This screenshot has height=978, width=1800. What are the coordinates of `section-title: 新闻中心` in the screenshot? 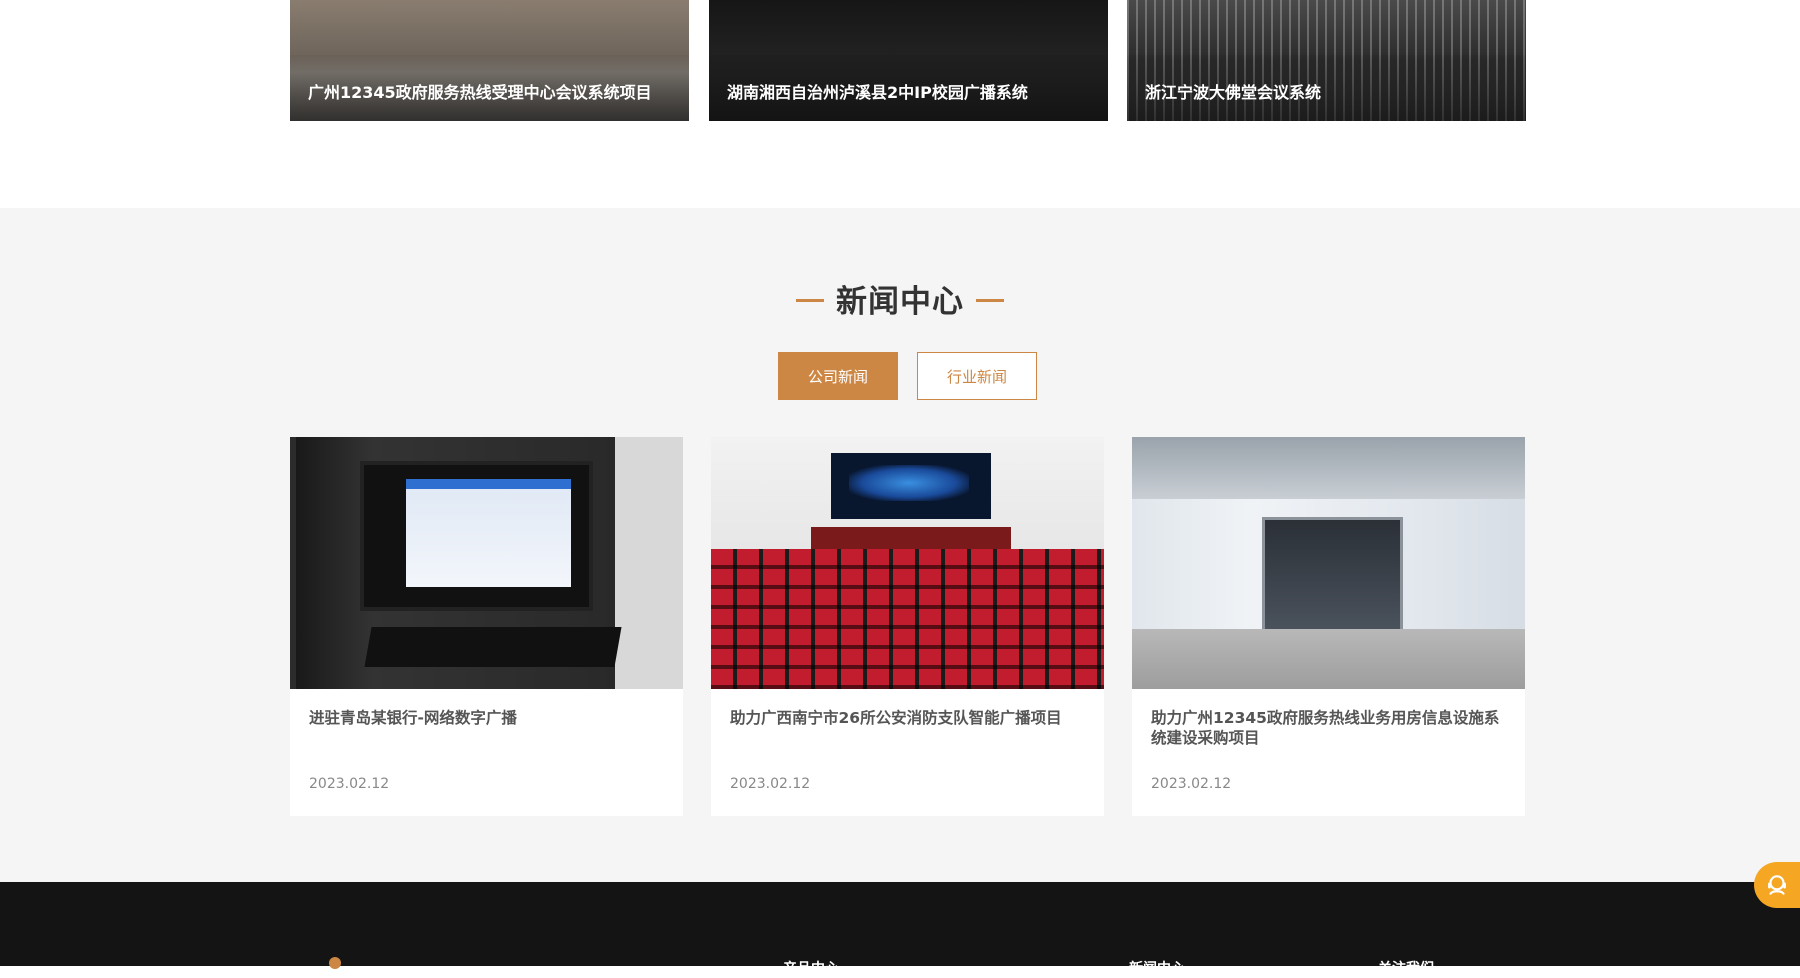 It's located at (900, 298).